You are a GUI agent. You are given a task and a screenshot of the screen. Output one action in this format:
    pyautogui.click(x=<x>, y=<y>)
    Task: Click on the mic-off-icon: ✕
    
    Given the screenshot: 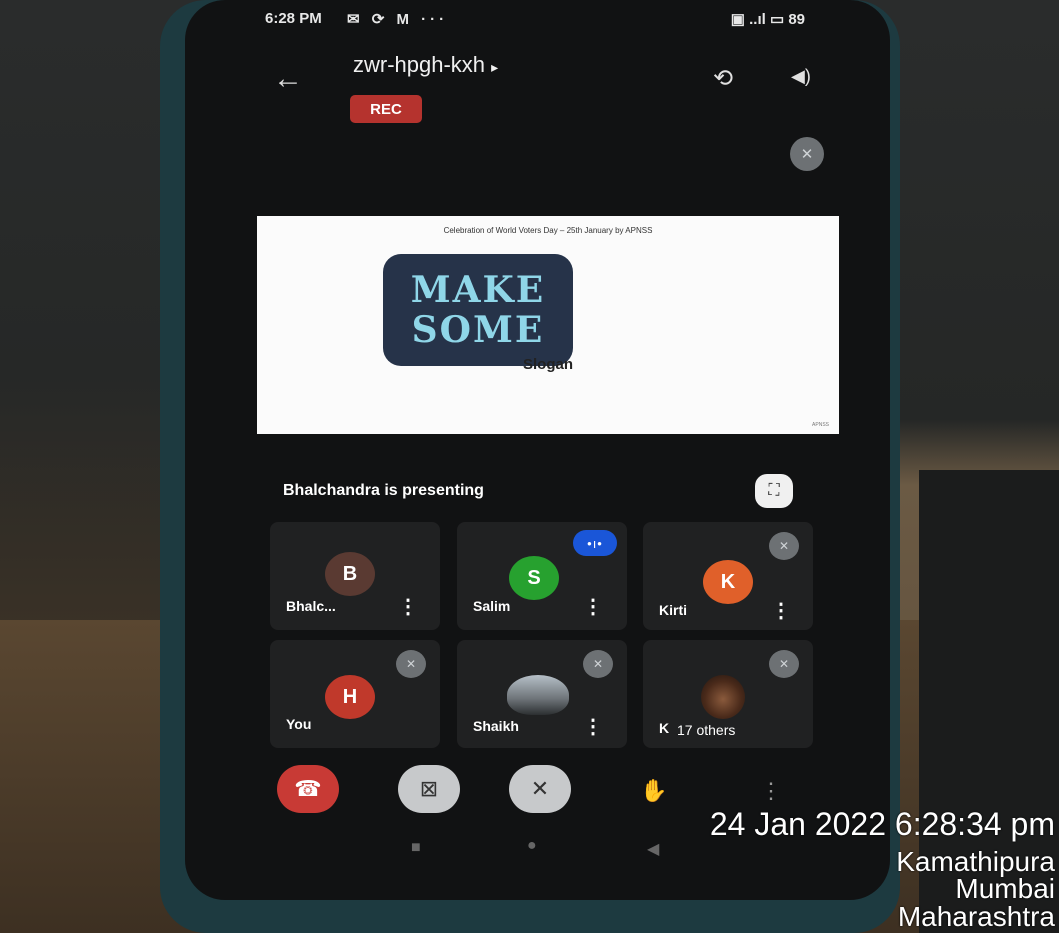 What is the action you would take?
    pyautogui.click(x=540, y=788)
    